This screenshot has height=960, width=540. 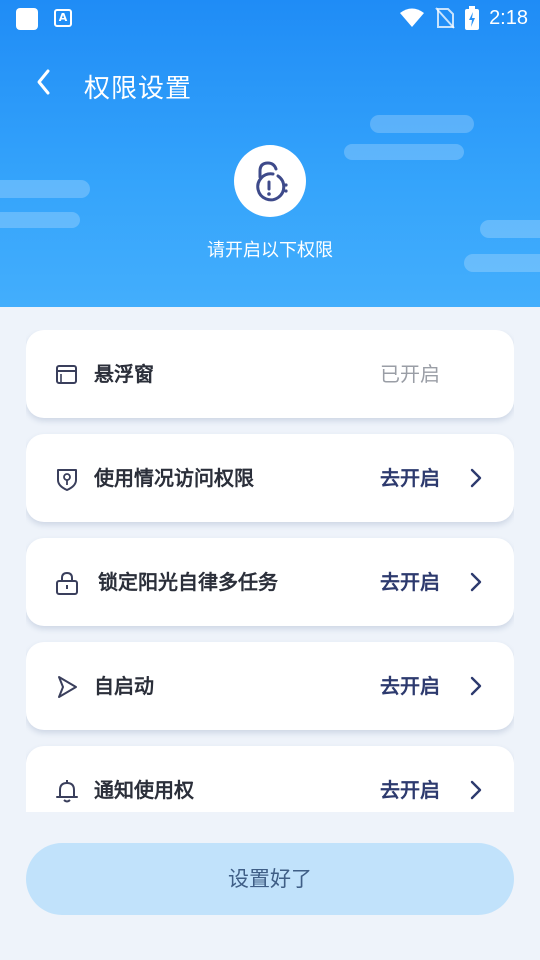 What do you see at coordinates (410, 374) in the screenshot?
I see `permission-status: 已开启` at bounding box center [410, 374].